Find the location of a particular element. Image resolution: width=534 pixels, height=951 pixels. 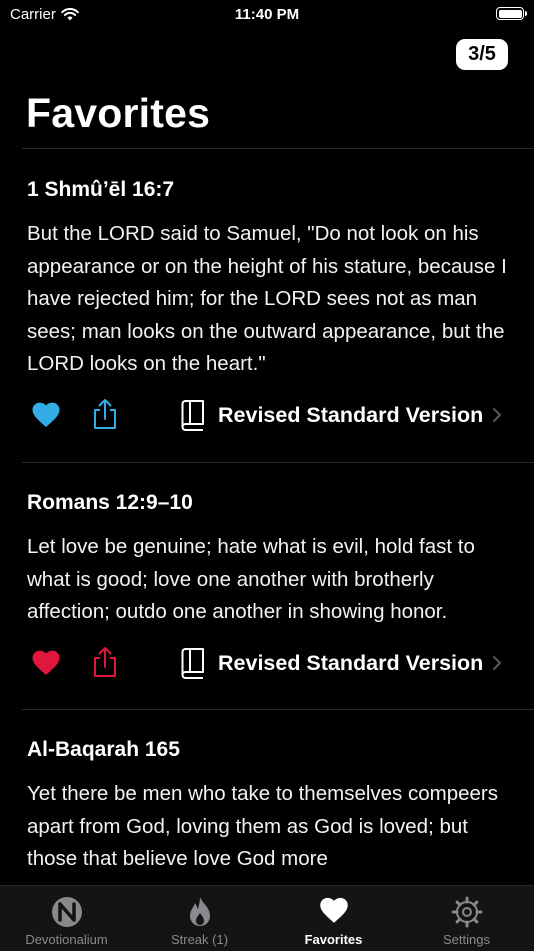

battery-icon is located at coordinates (511, 13).